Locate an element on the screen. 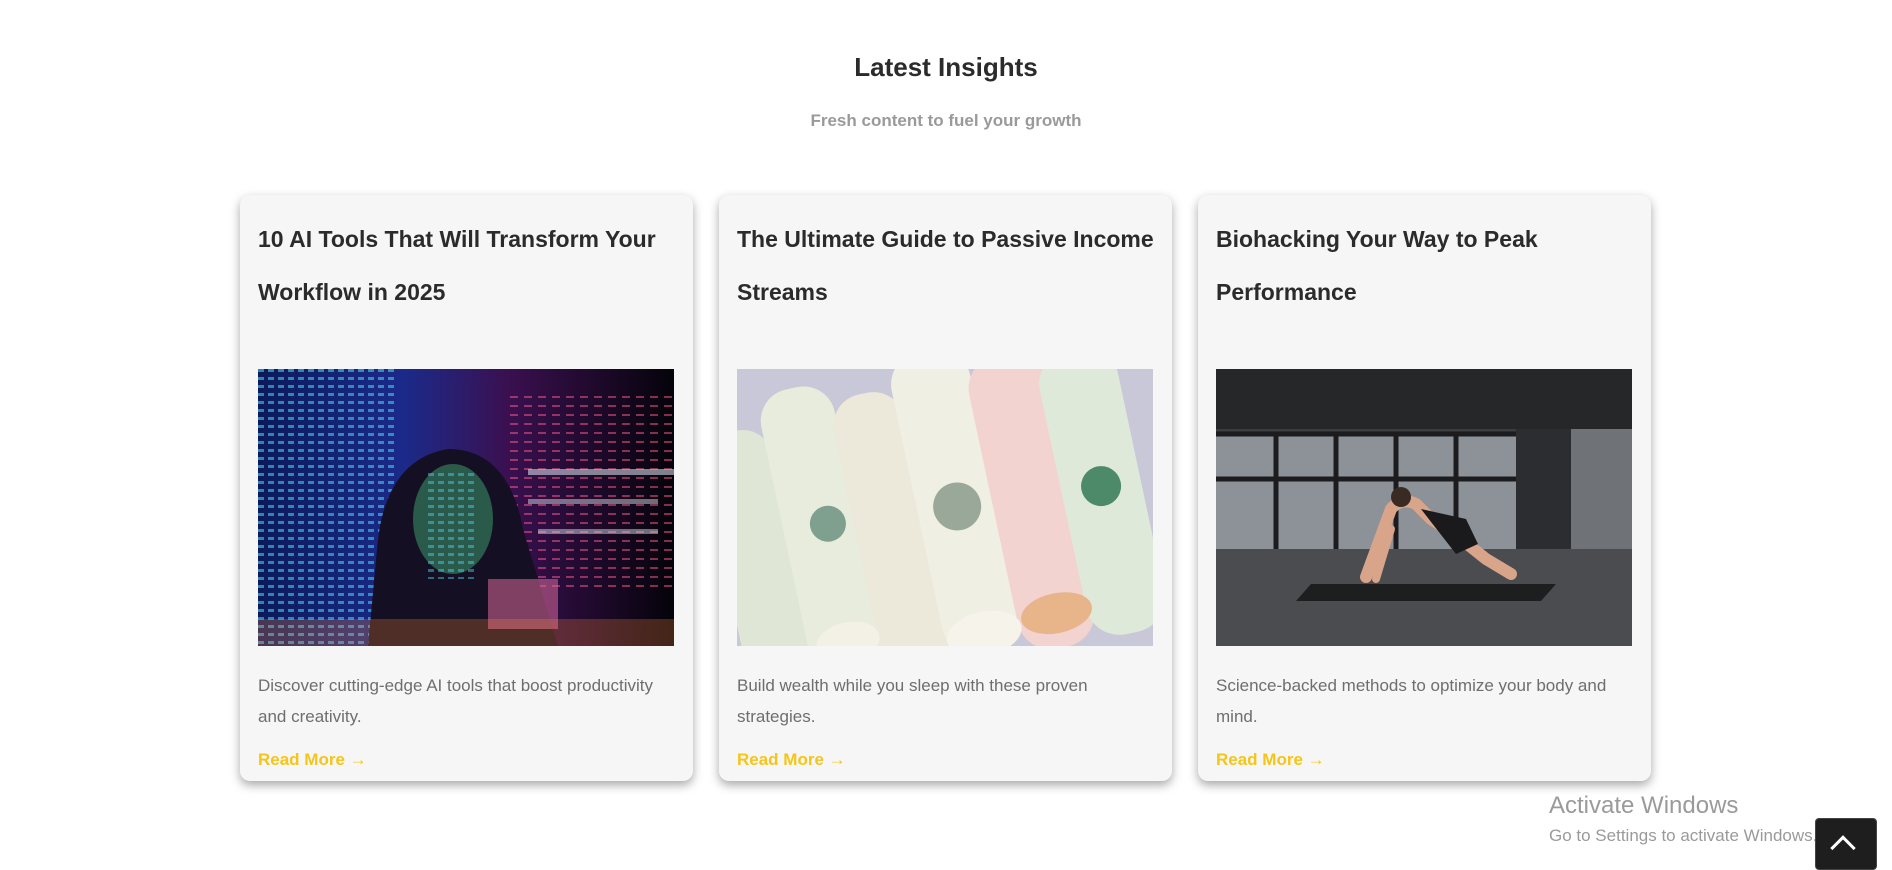 The image size is (1892, 870). scroll-to-top-button is located at coordinates (1846, 844).